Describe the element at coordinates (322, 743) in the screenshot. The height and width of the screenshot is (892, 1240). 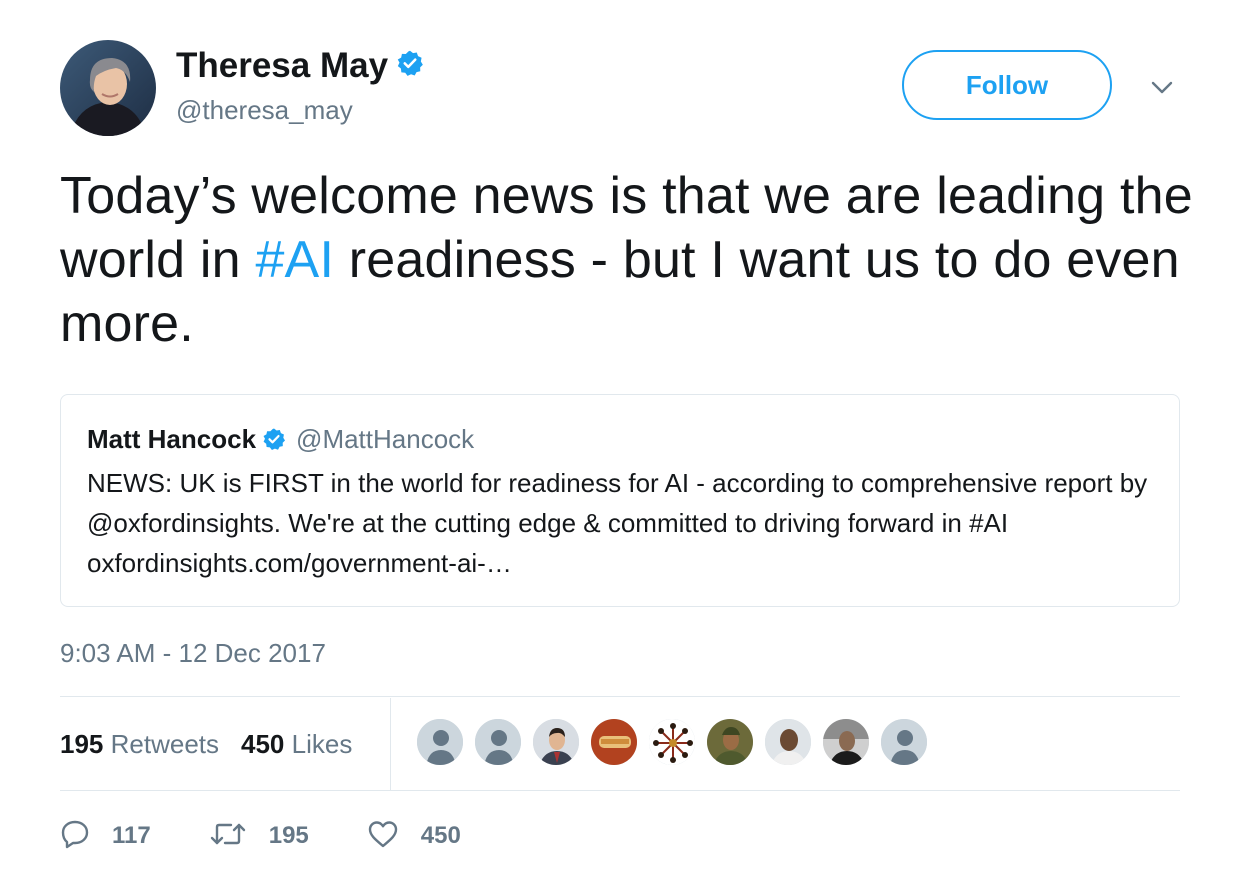
I see `likes-stat-label: Likes` at that location.